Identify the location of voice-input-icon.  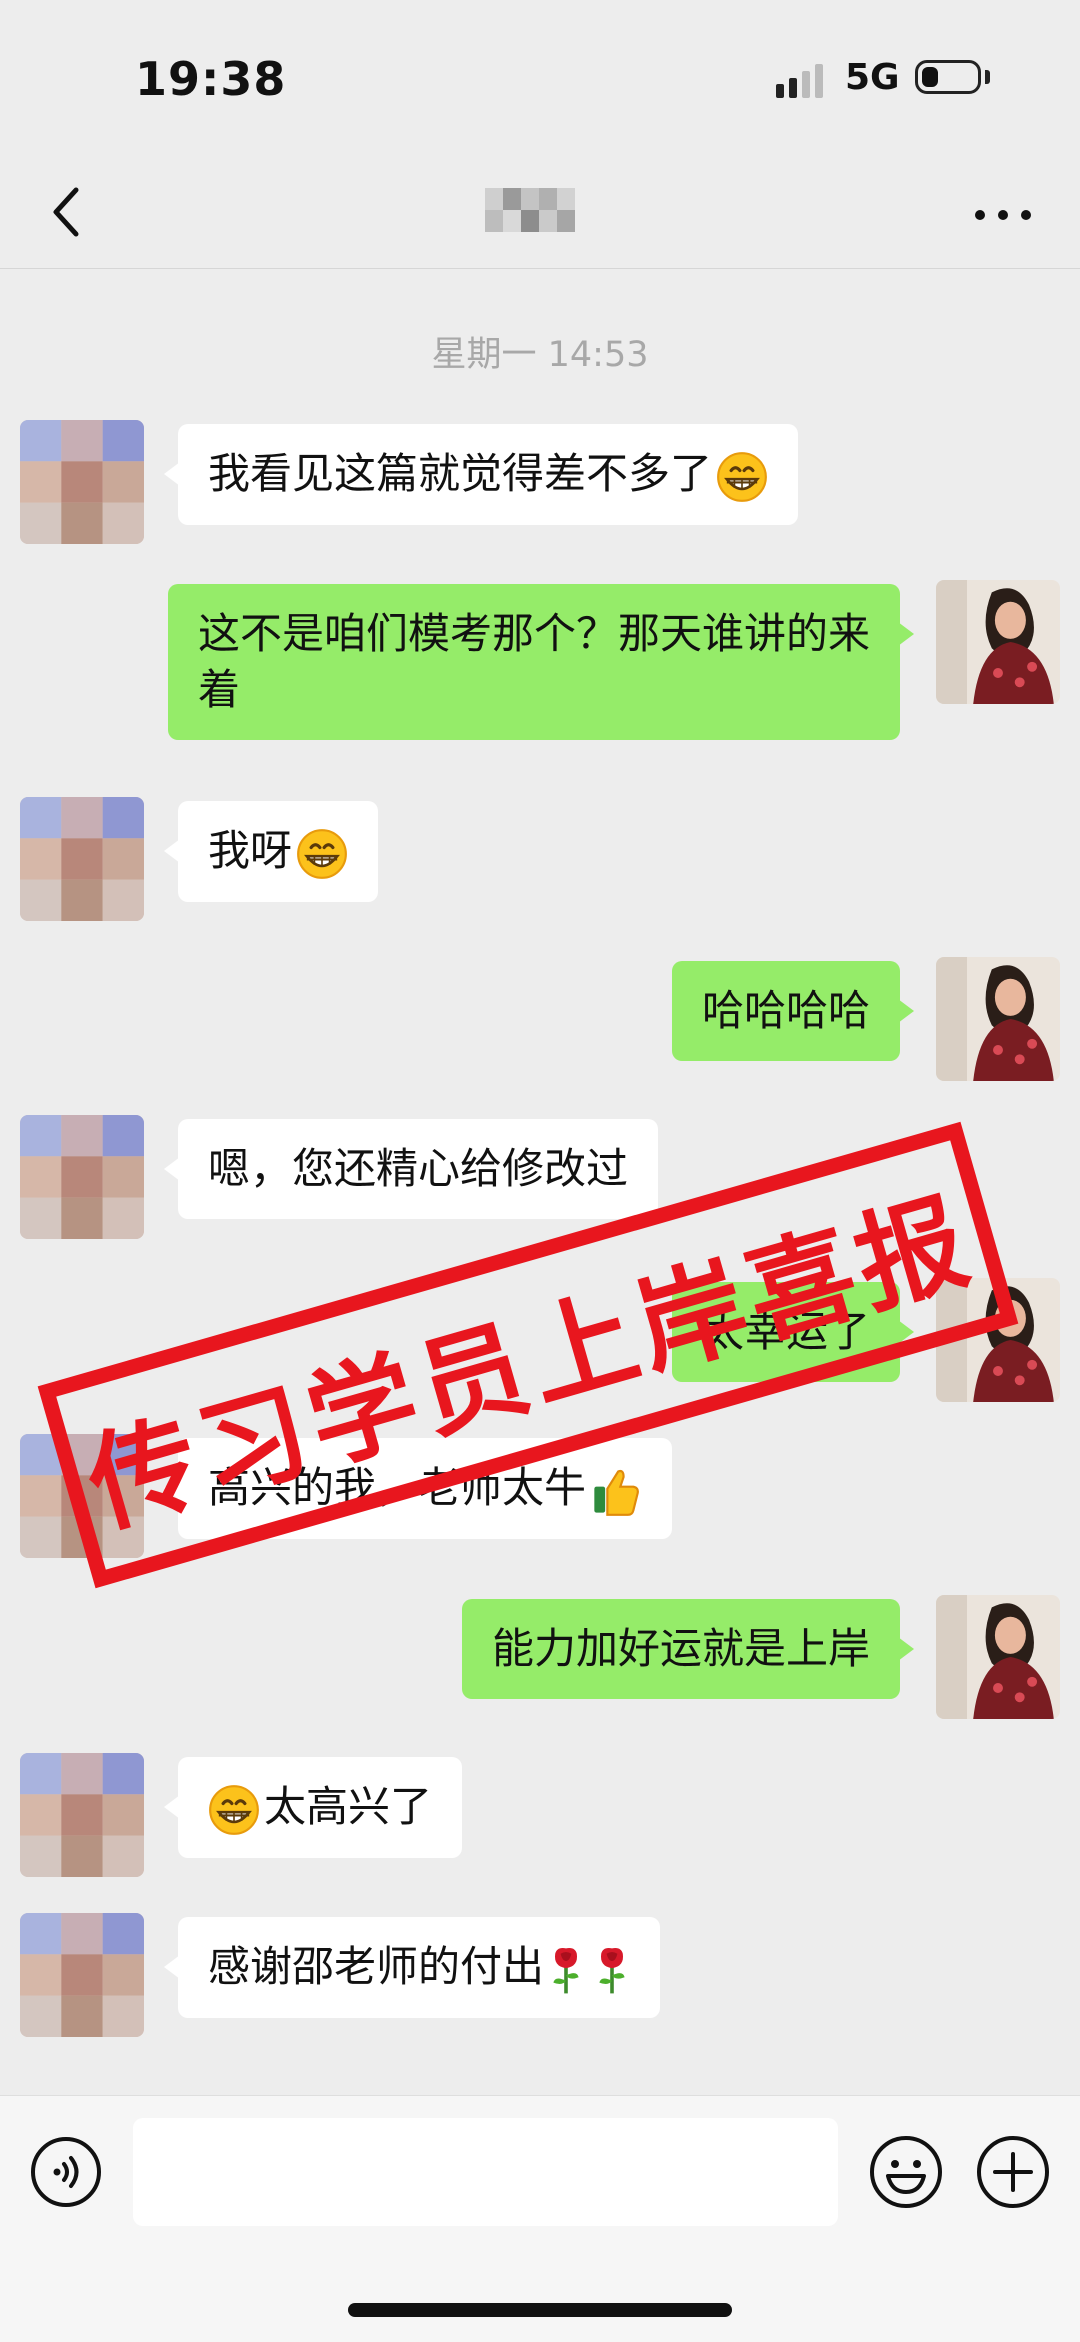
(66, 2172).